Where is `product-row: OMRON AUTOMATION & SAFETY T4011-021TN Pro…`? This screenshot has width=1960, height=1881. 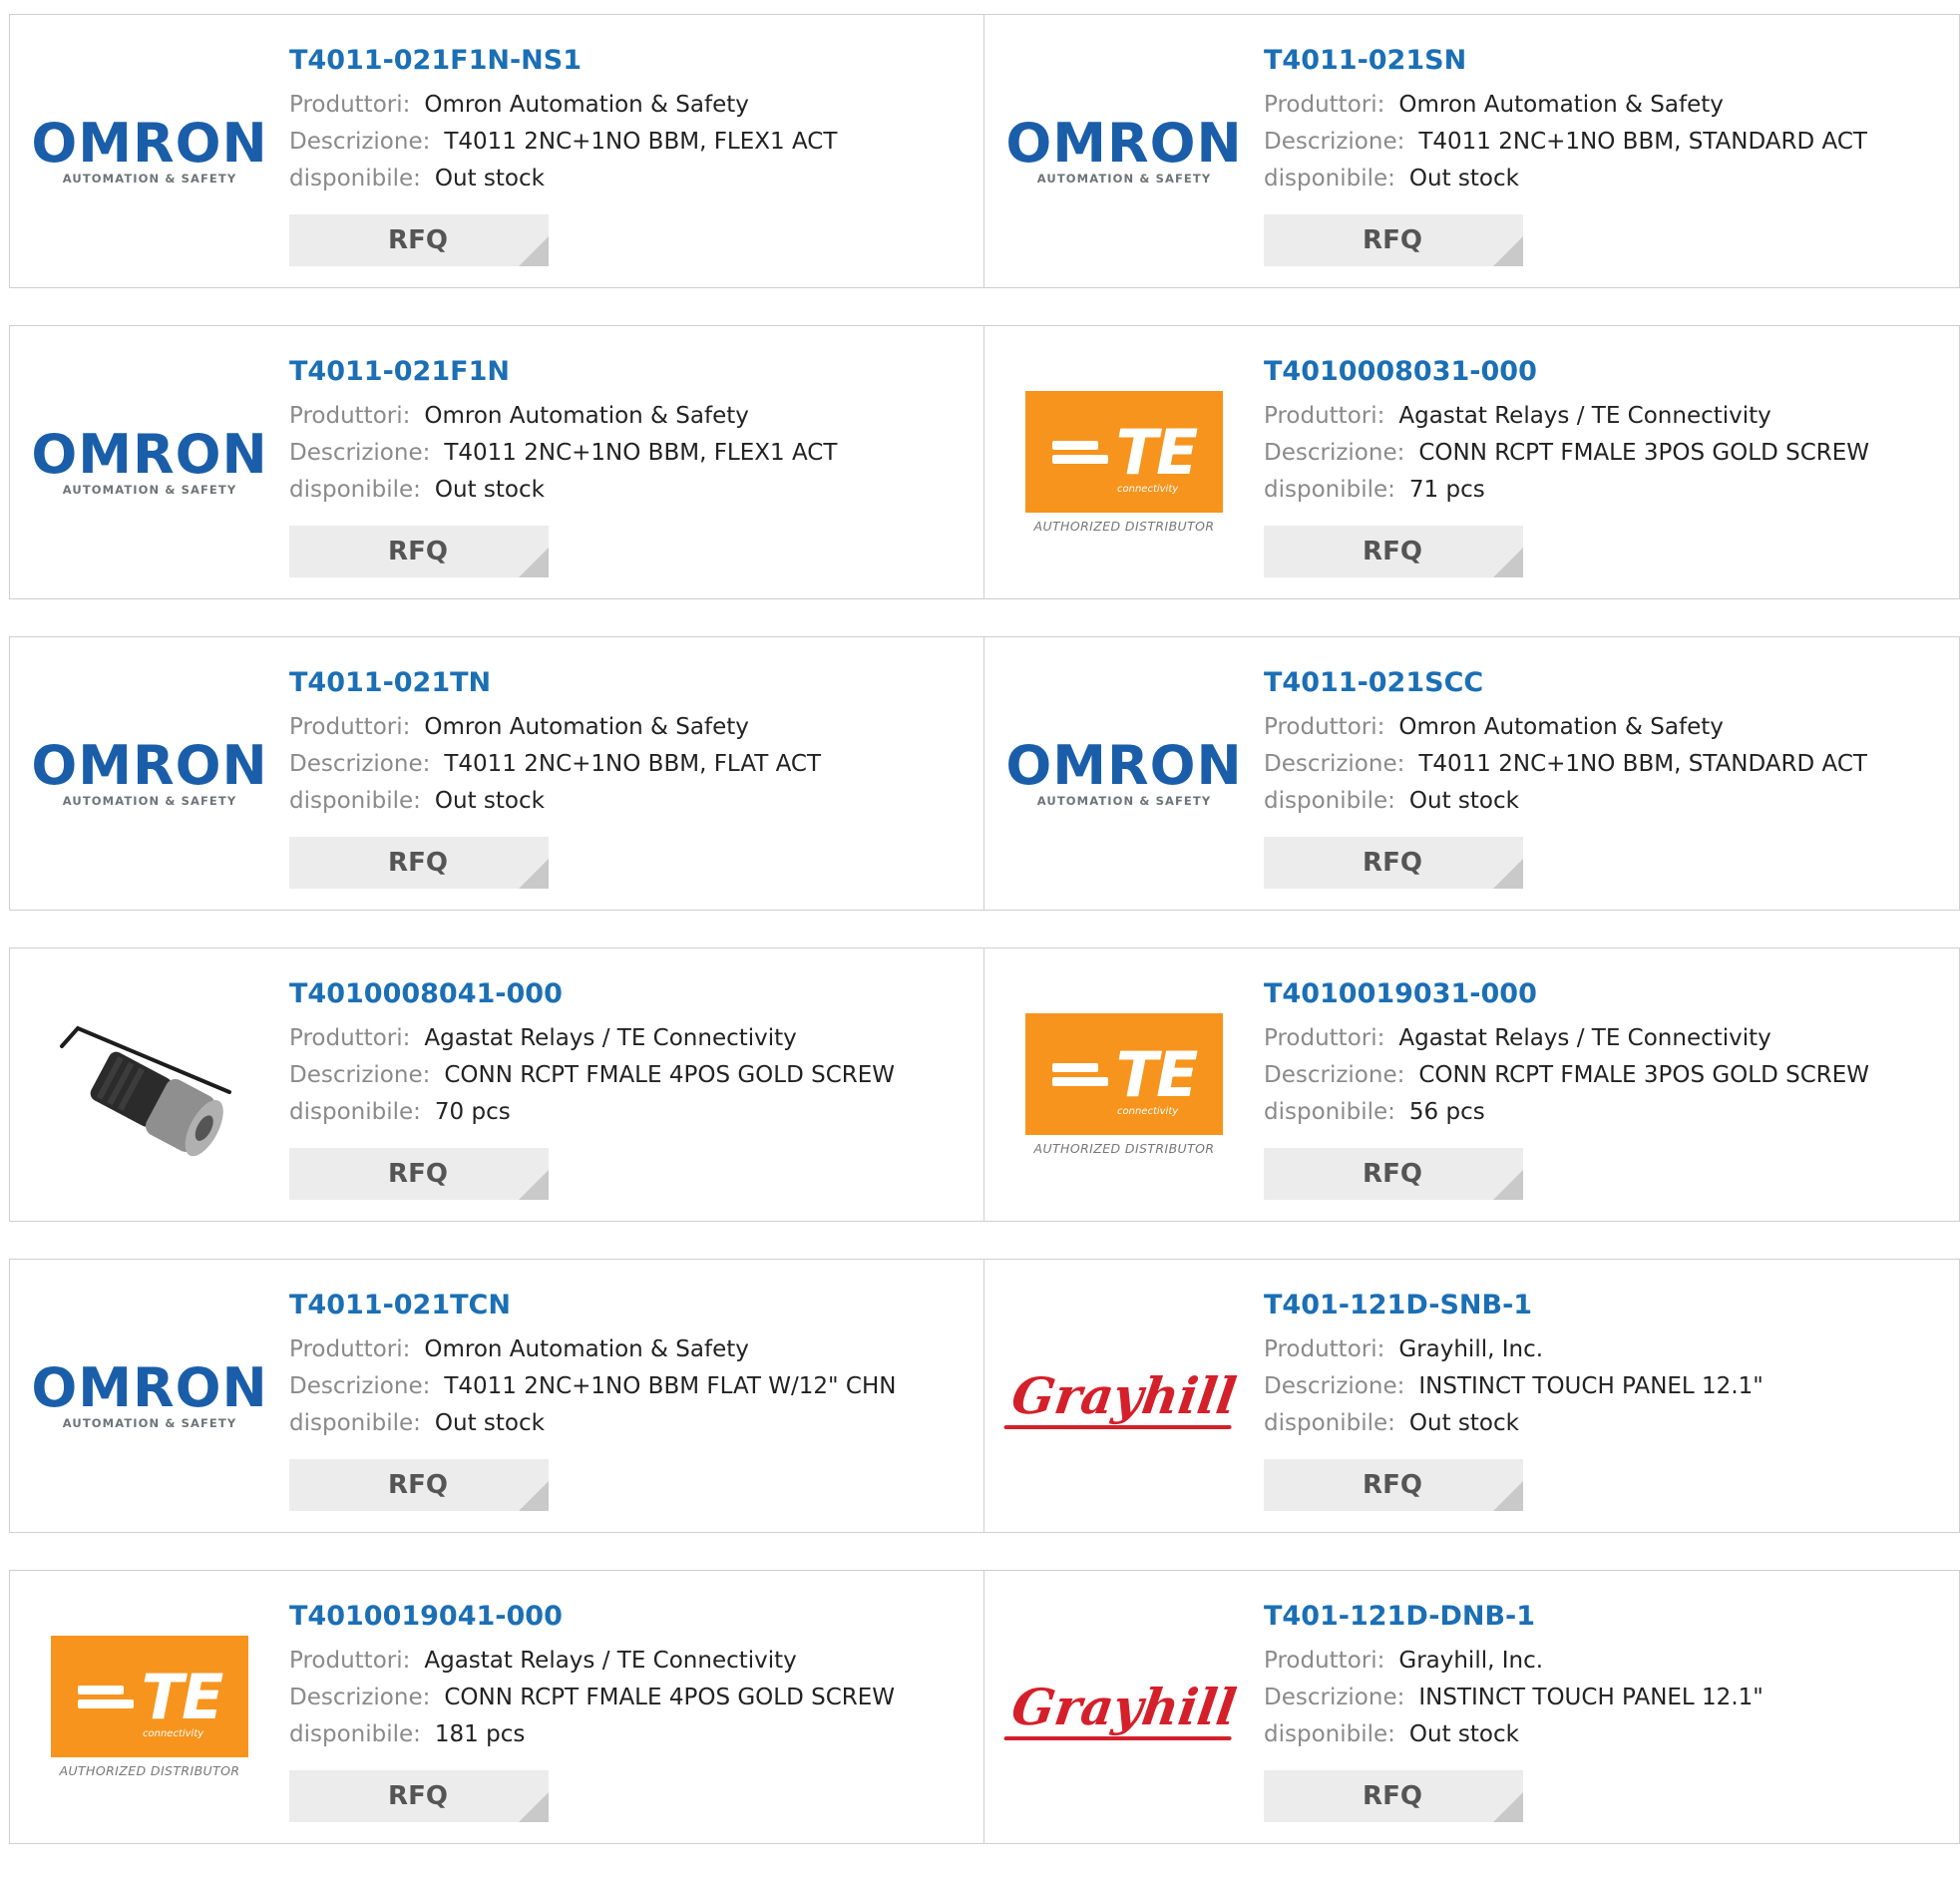
product-row: OMRON AUTOMATION & SAFETY T4011-021TN Pro… is located at coordinates (985, 773).